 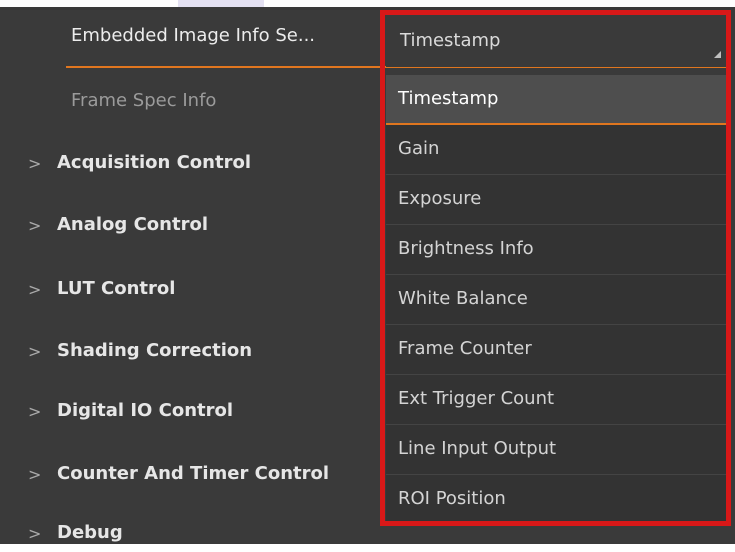 I want to click on category-acquisition-control: > Acquisition Control, so click(x=190, y=165).